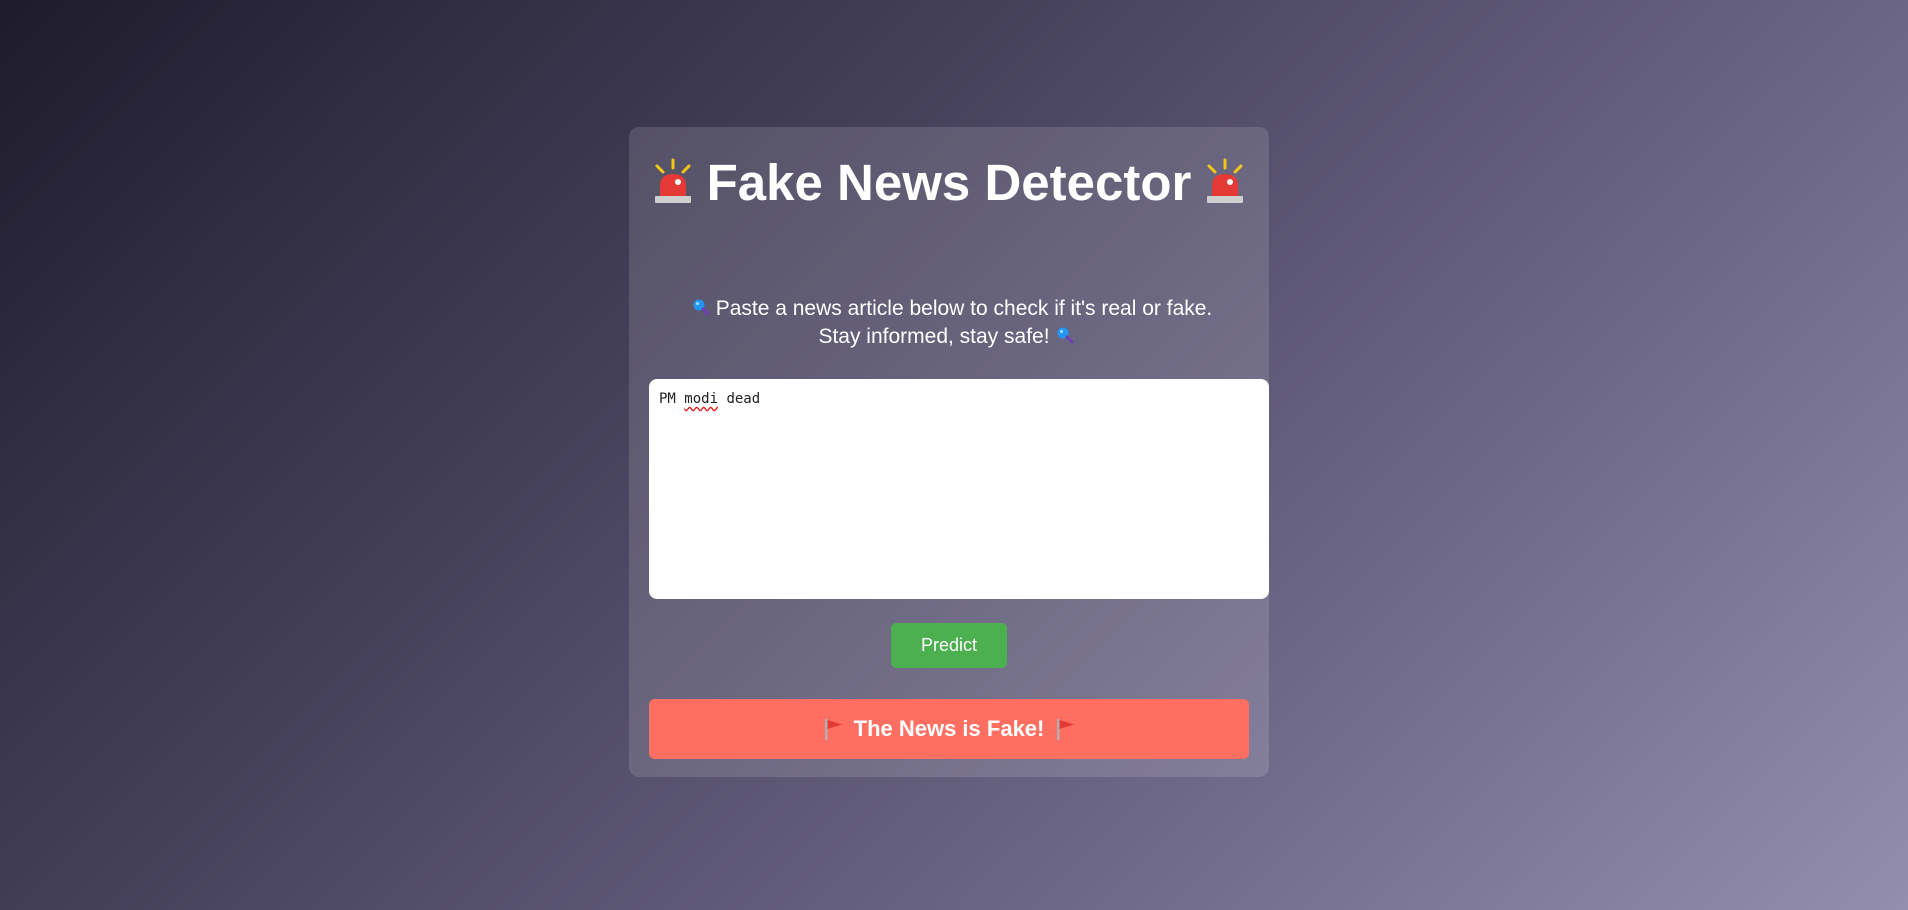 This screenshot has height=910, width=1908. Describe the element at coordinates (949, 645) in the screenshot. I see `predict-button: Predict` at that location.